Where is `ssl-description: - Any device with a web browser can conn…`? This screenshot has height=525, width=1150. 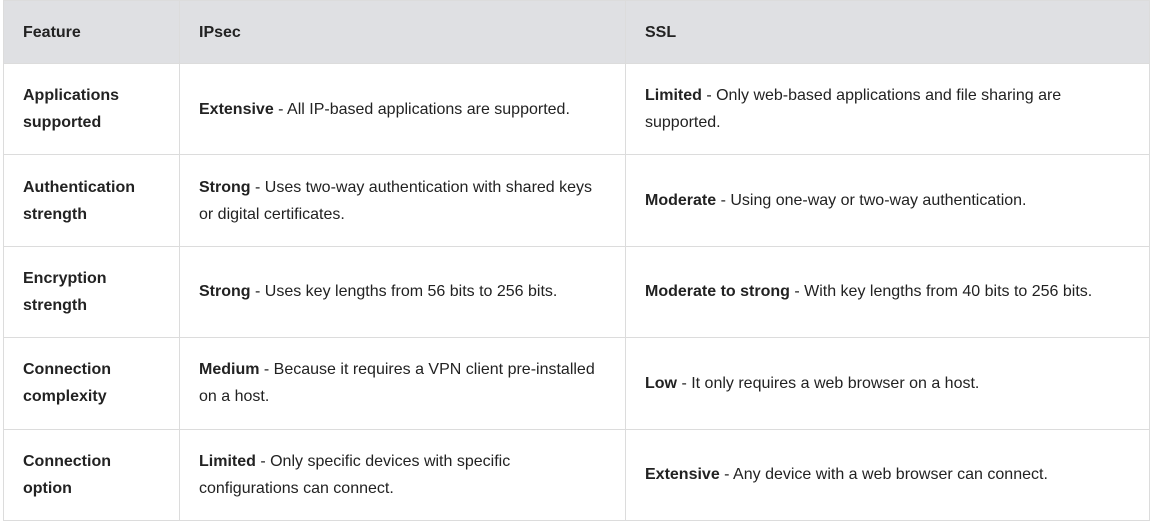
ssl-description: - Any device with a web browser can conn… is located at coordinates (883, 475).